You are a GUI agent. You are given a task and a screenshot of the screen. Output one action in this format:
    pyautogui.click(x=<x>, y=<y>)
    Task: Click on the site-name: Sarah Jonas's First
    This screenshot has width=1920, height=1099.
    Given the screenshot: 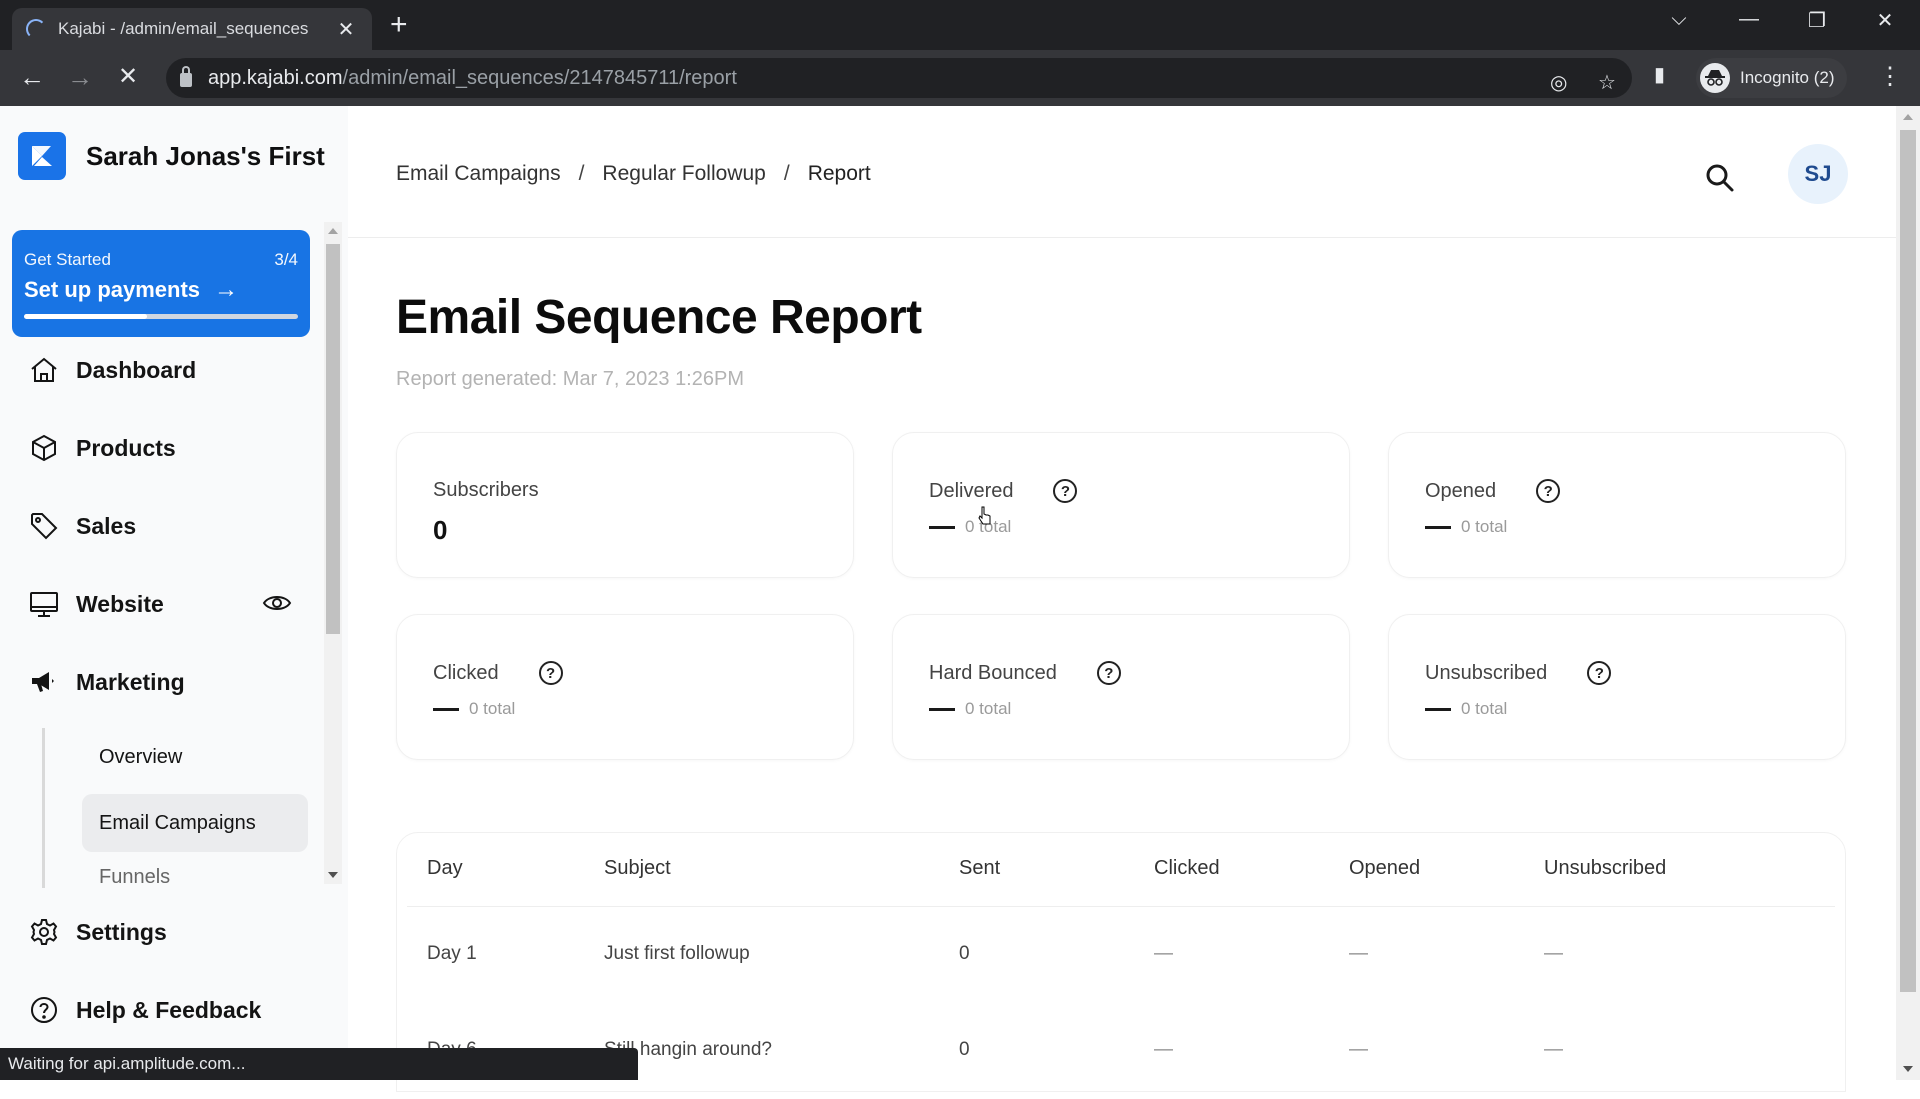 What is the action you would take?
    pyautogui.click(x=205, y=155)
    